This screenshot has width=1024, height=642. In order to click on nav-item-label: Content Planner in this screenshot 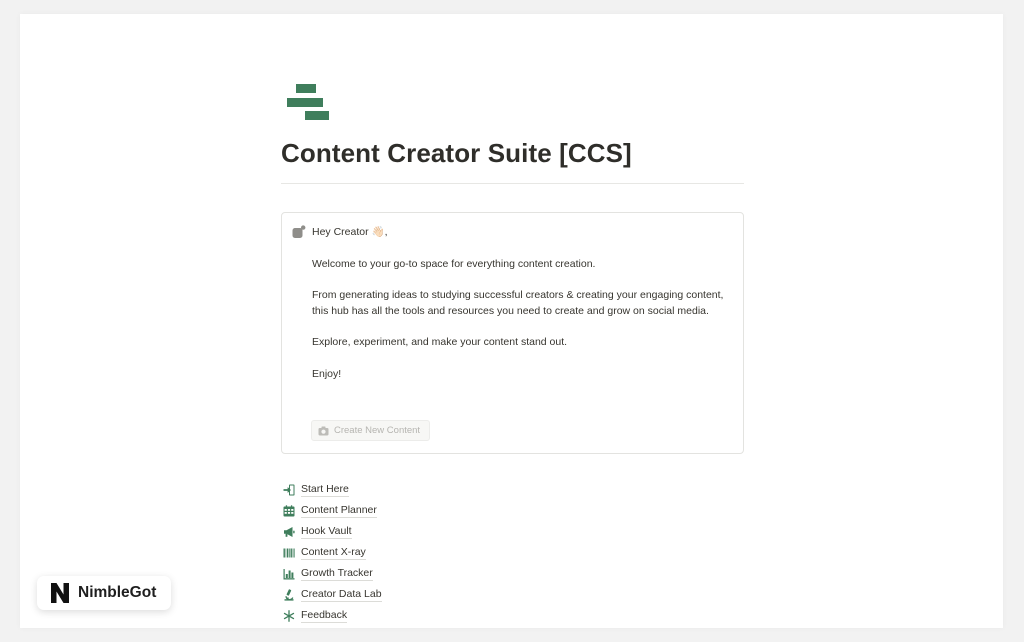, I will do `click(339, 510)`.